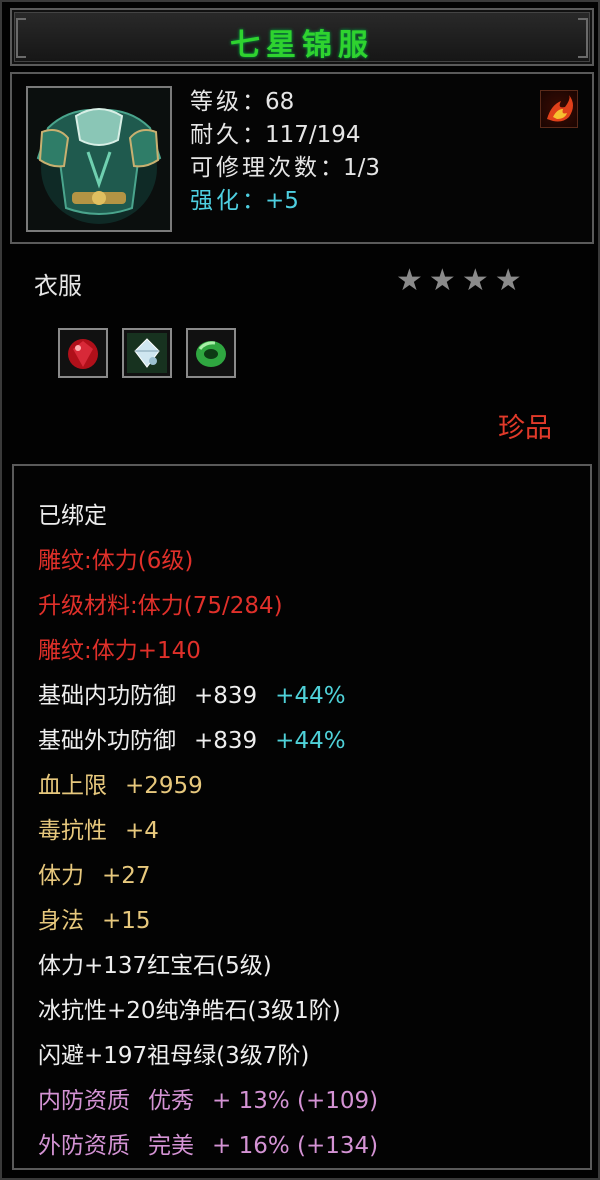  Describe the element at coordinates (164, 786) in the screenshot. I see `attr-value: +2959` at that location.